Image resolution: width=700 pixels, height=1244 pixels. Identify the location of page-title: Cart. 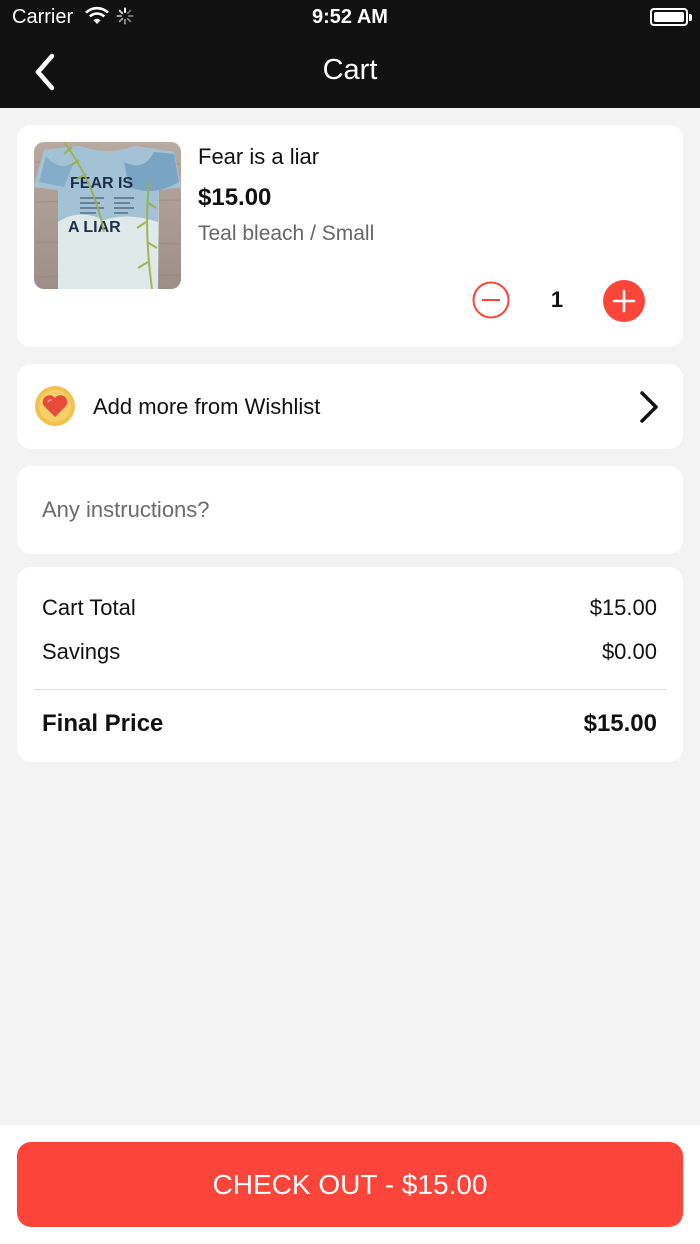
(350, 70).